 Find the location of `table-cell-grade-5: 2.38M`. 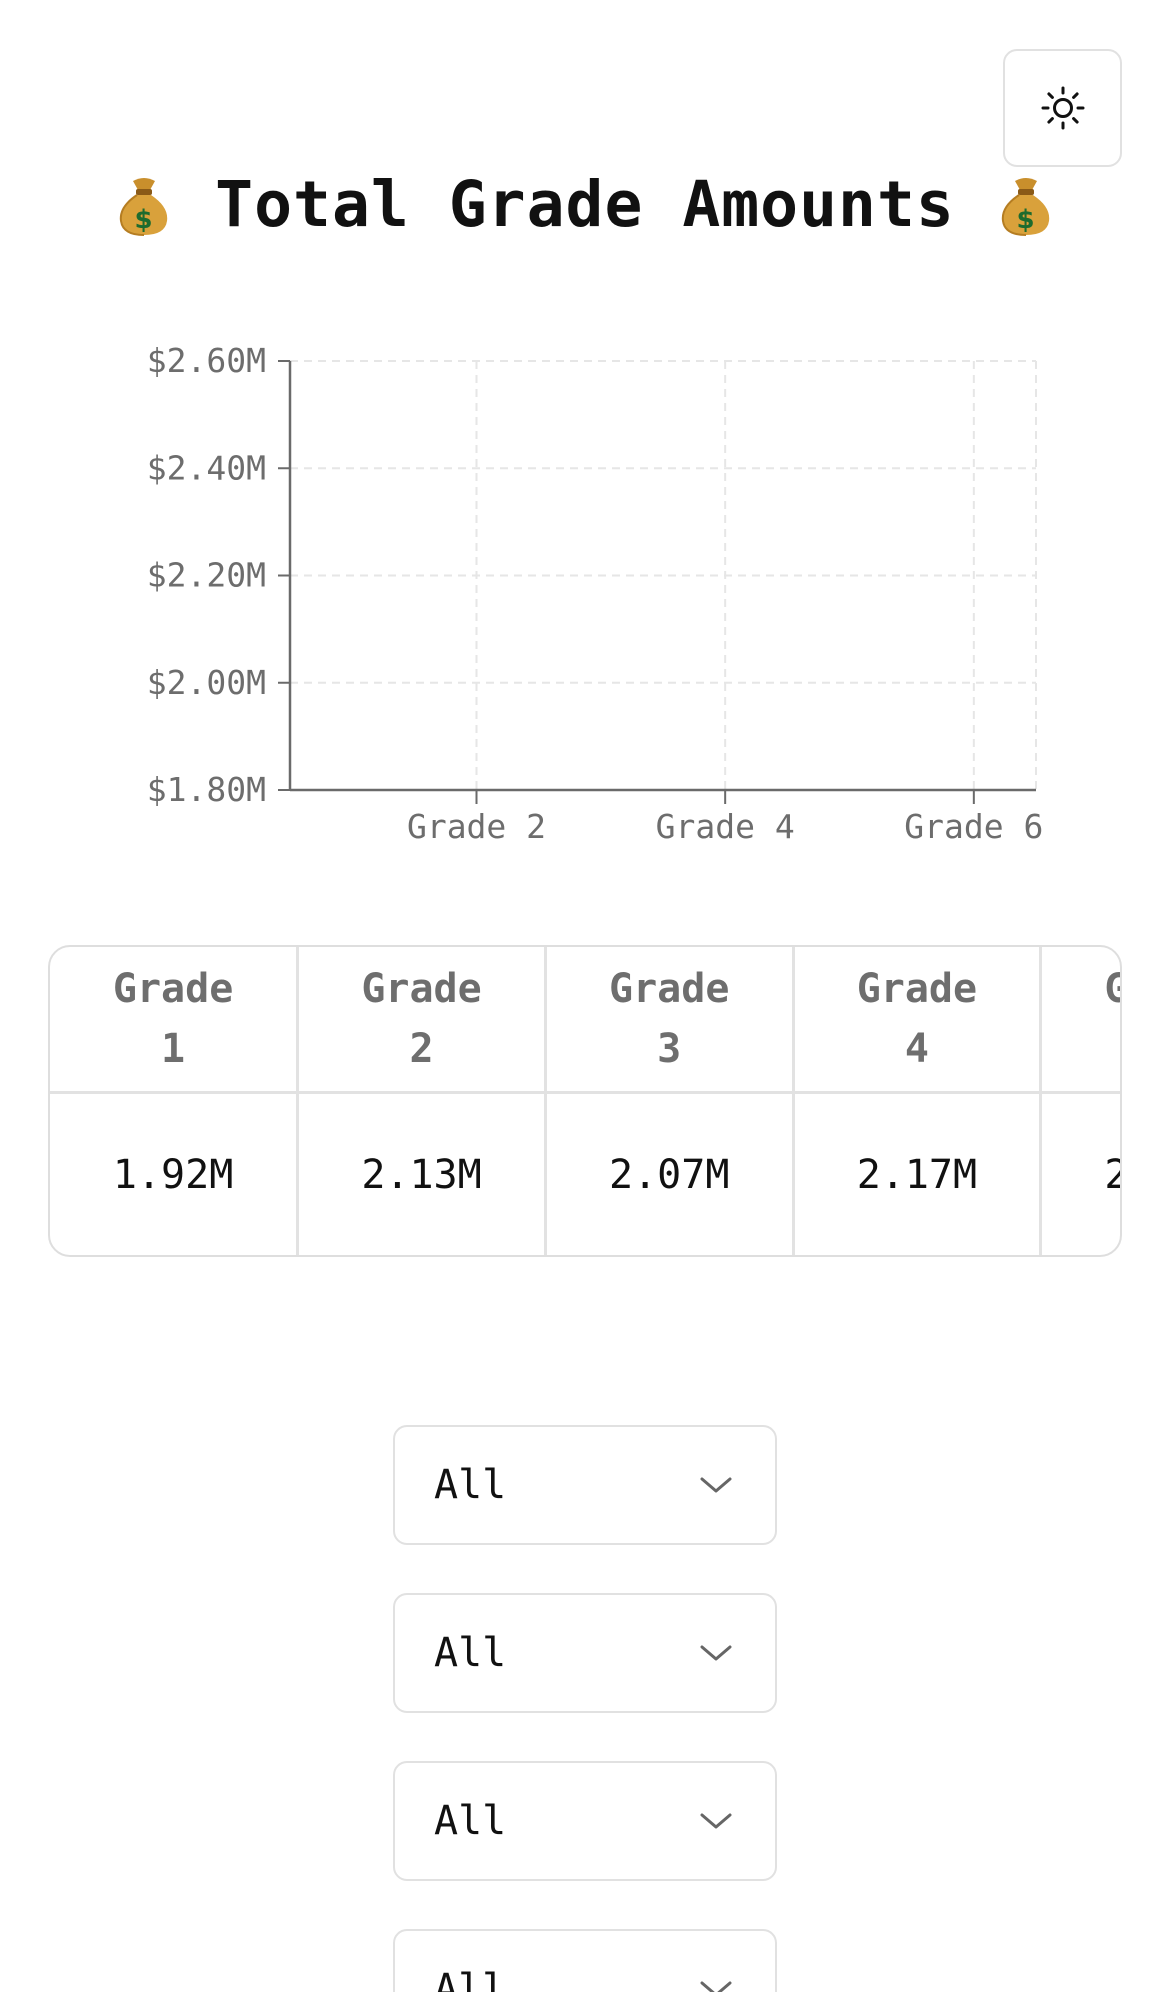

table-cell-grade-5: 2.38M is located at coordinates (1080, 1173).